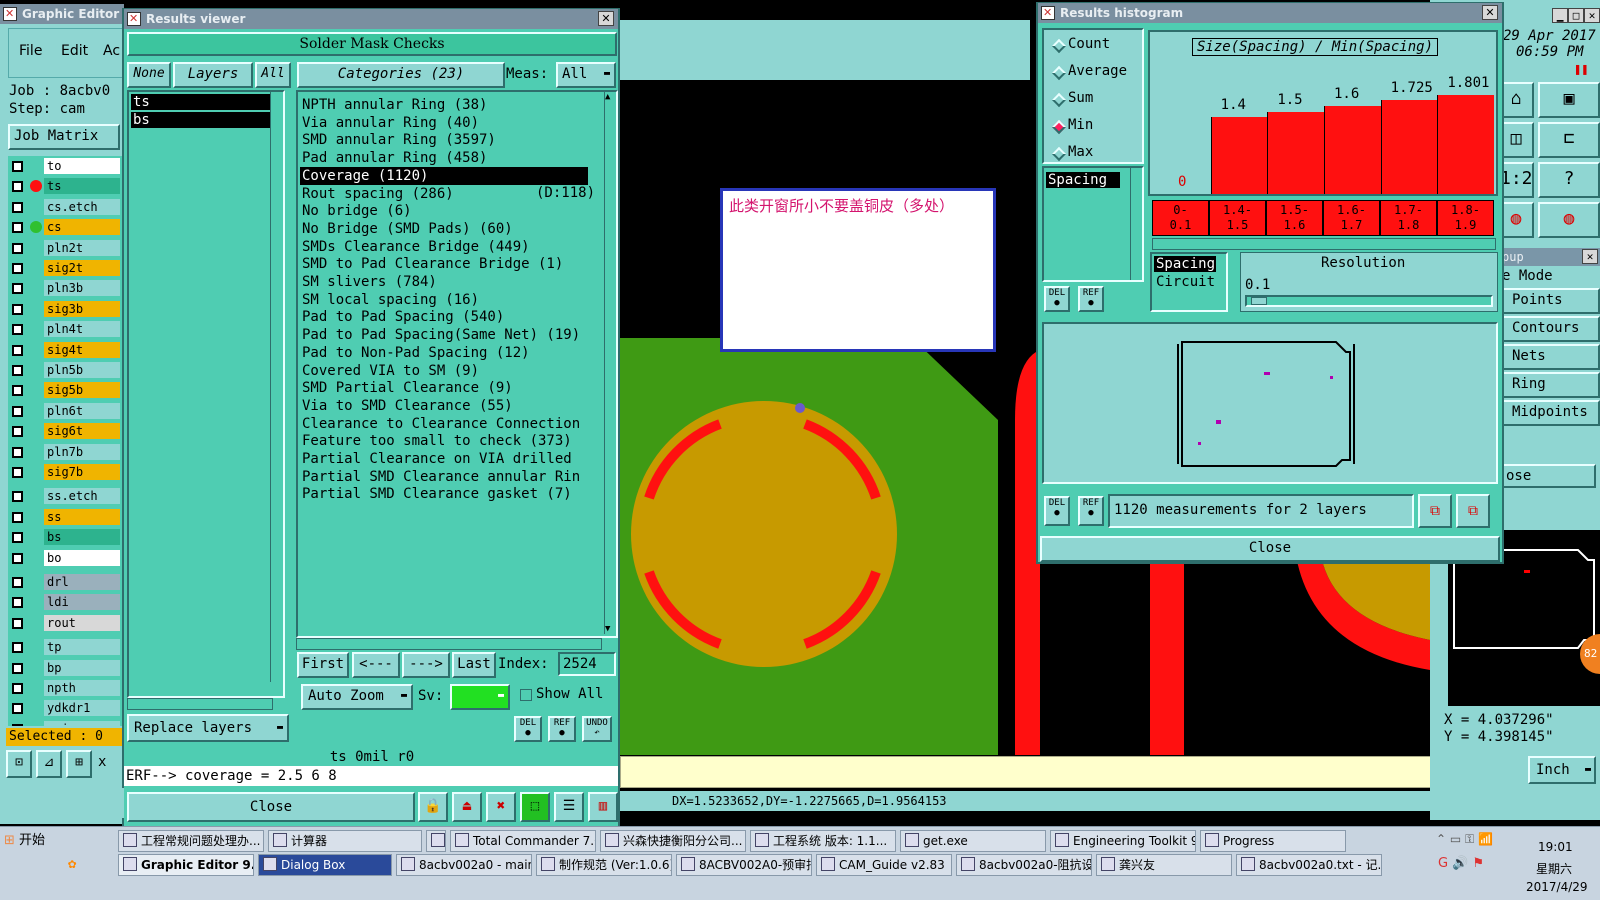 The width and height of the screenshot is (1600, 900). Describe the element at coordinates (271, 807) in the screenshot. I see `close-results-button: Close` at that location.